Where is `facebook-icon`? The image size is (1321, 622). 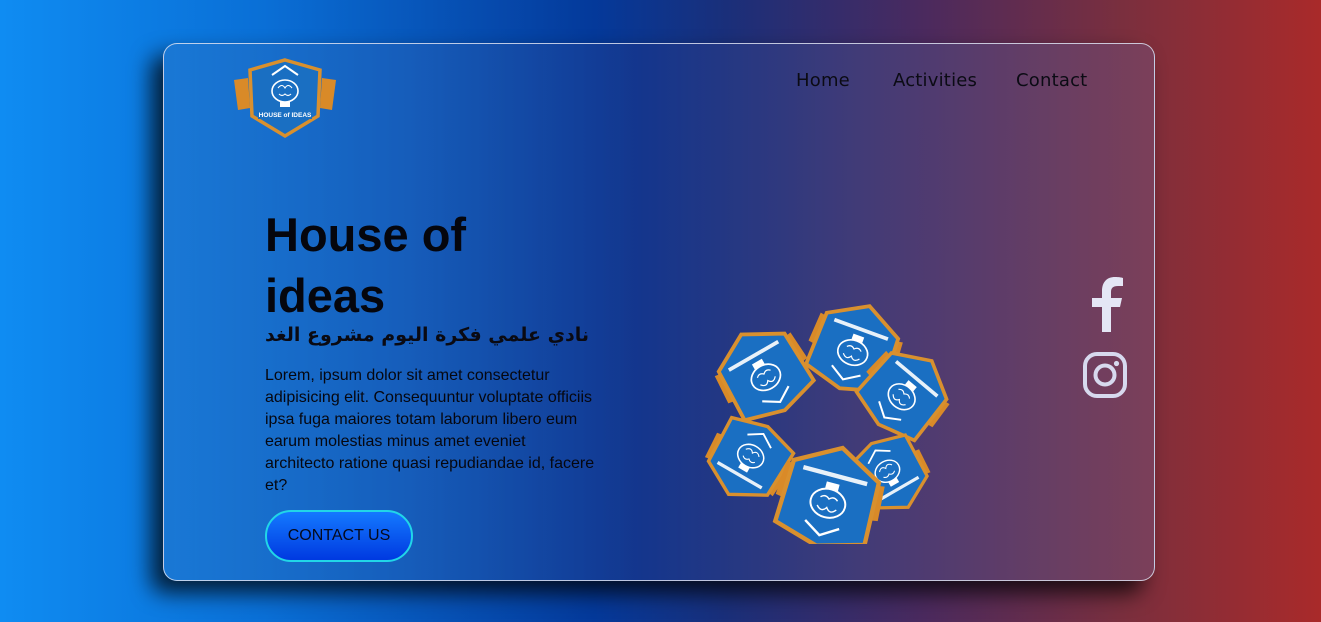 facebook-icon is located at coordinates (1105, 304).